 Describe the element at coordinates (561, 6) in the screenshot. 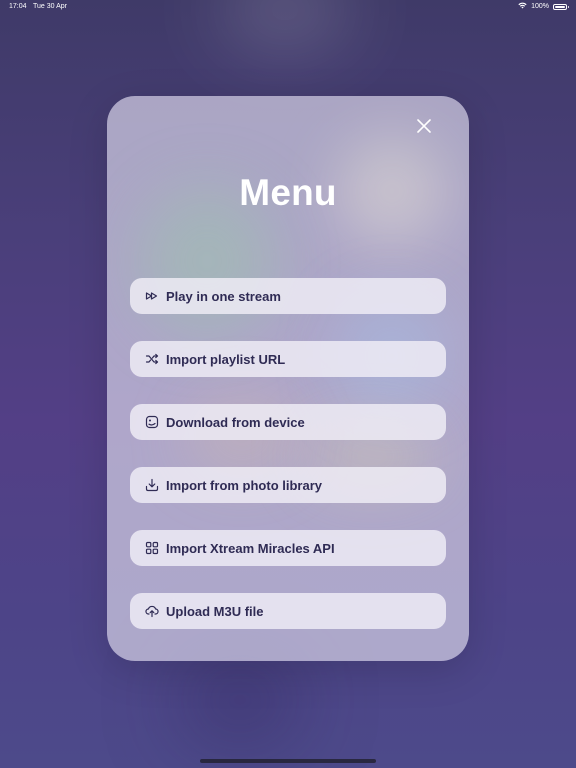

I see `battery-icon` at that location.